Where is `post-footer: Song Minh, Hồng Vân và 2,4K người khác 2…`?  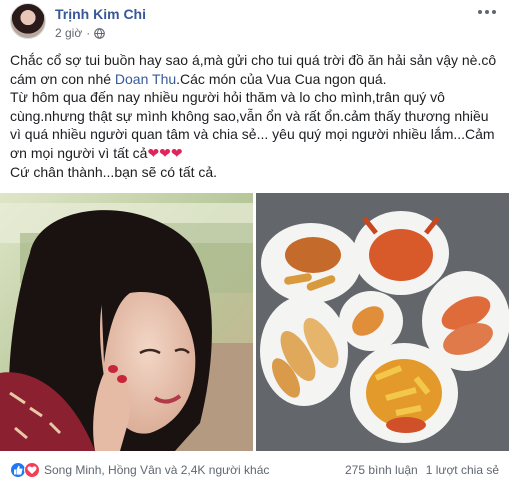
post-footer: Song Minh, Hồng Vân và 2,4K người khác 2… is located at coordinates (254, 470).